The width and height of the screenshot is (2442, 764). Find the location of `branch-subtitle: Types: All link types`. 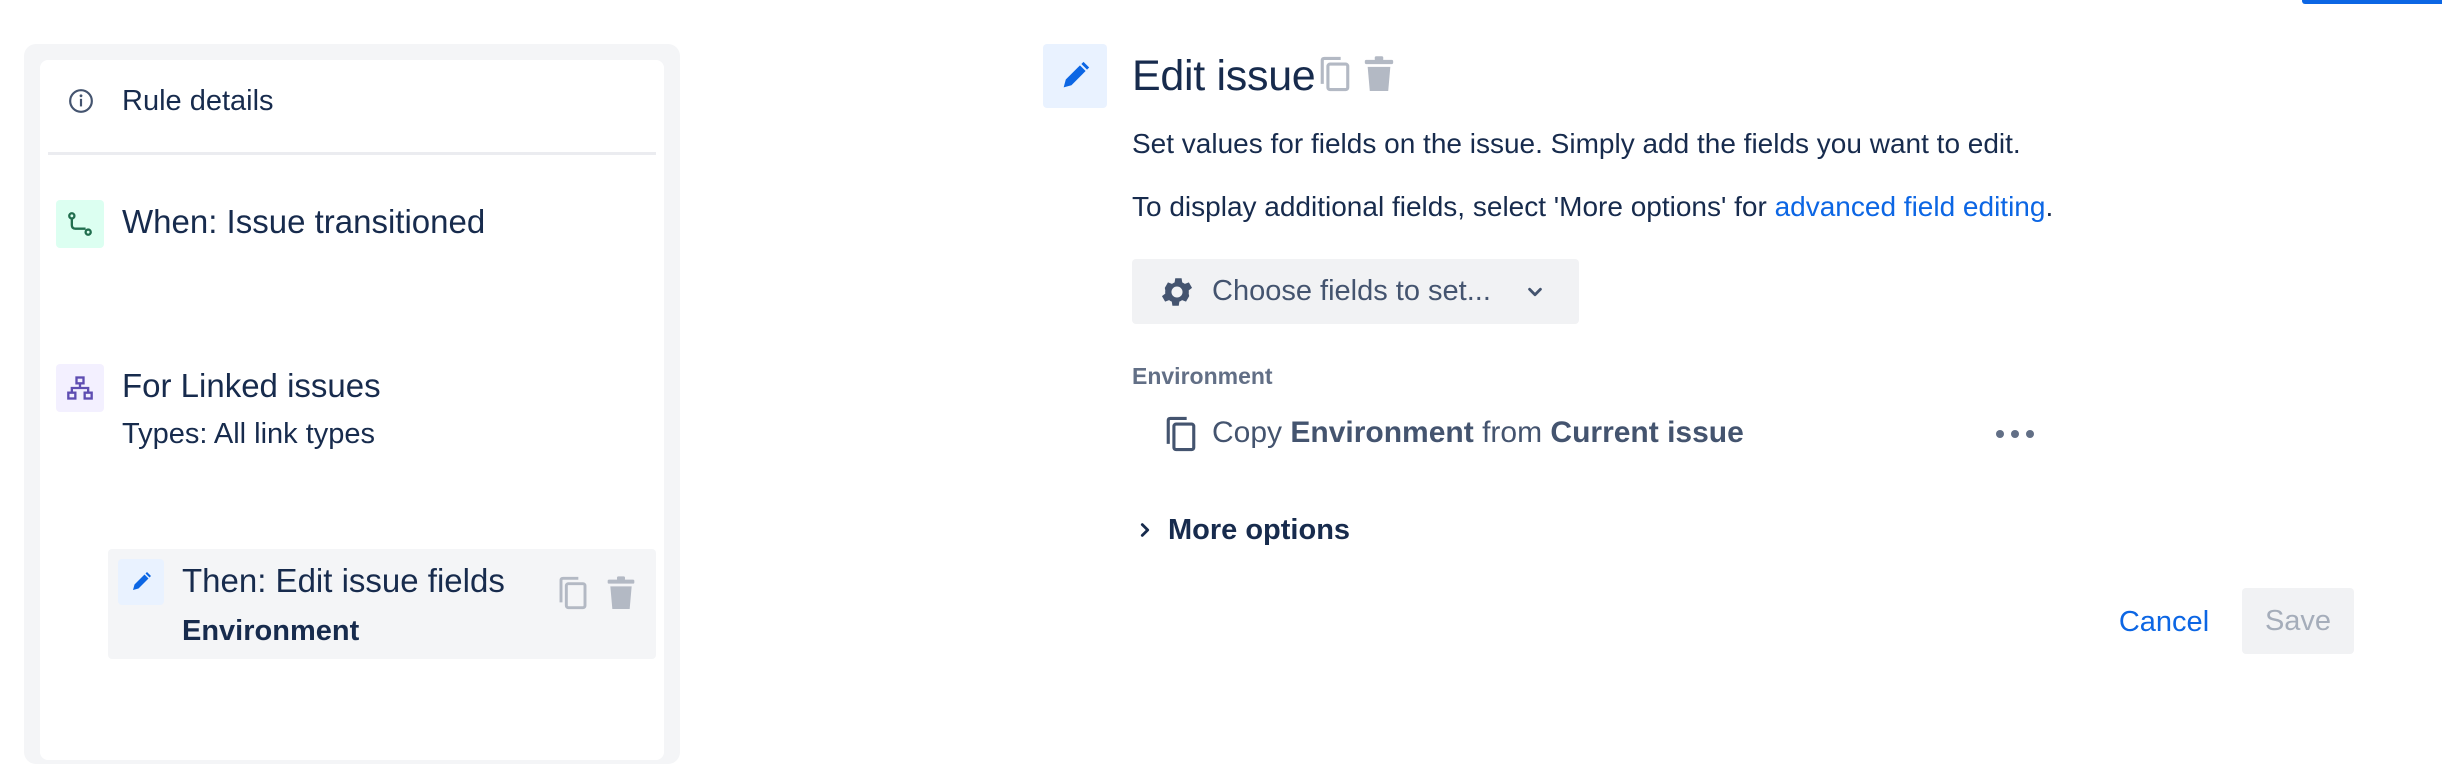

branch-subtitle: Types: All link types is located at coordinates (249, 434).